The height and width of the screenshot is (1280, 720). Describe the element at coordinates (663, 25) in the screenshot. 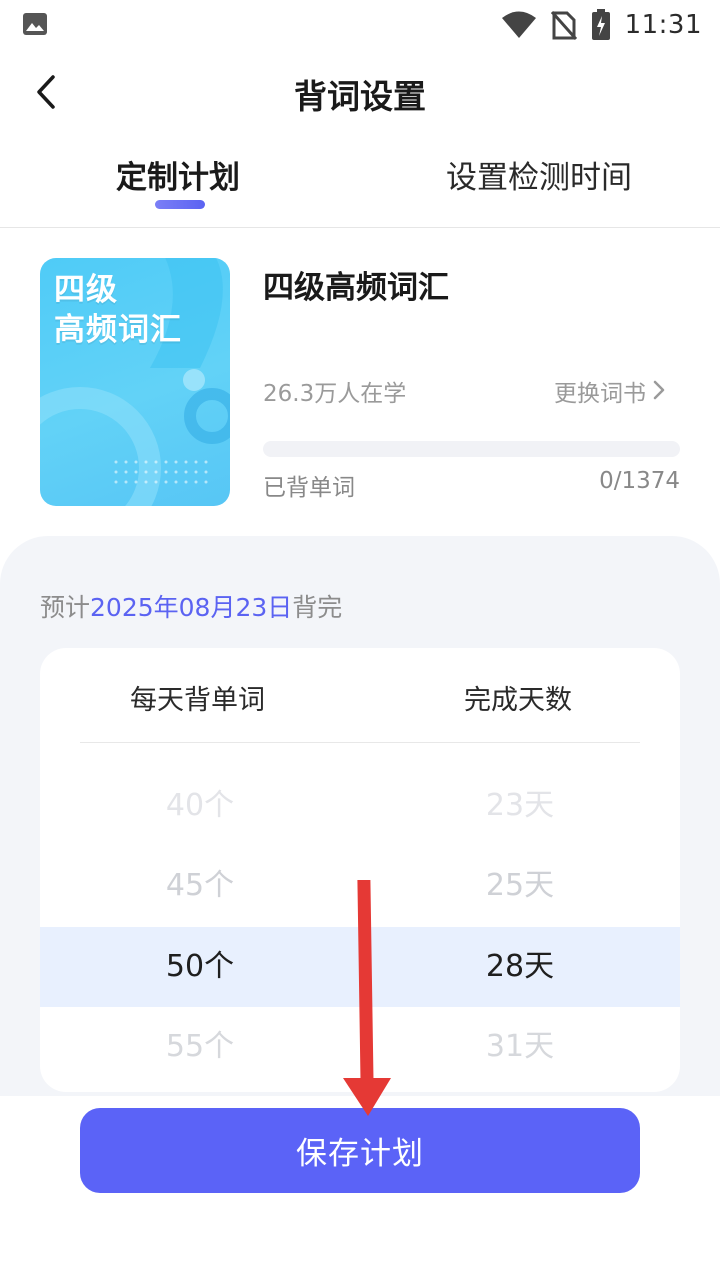

I see `status-time: 11:31` at that location.